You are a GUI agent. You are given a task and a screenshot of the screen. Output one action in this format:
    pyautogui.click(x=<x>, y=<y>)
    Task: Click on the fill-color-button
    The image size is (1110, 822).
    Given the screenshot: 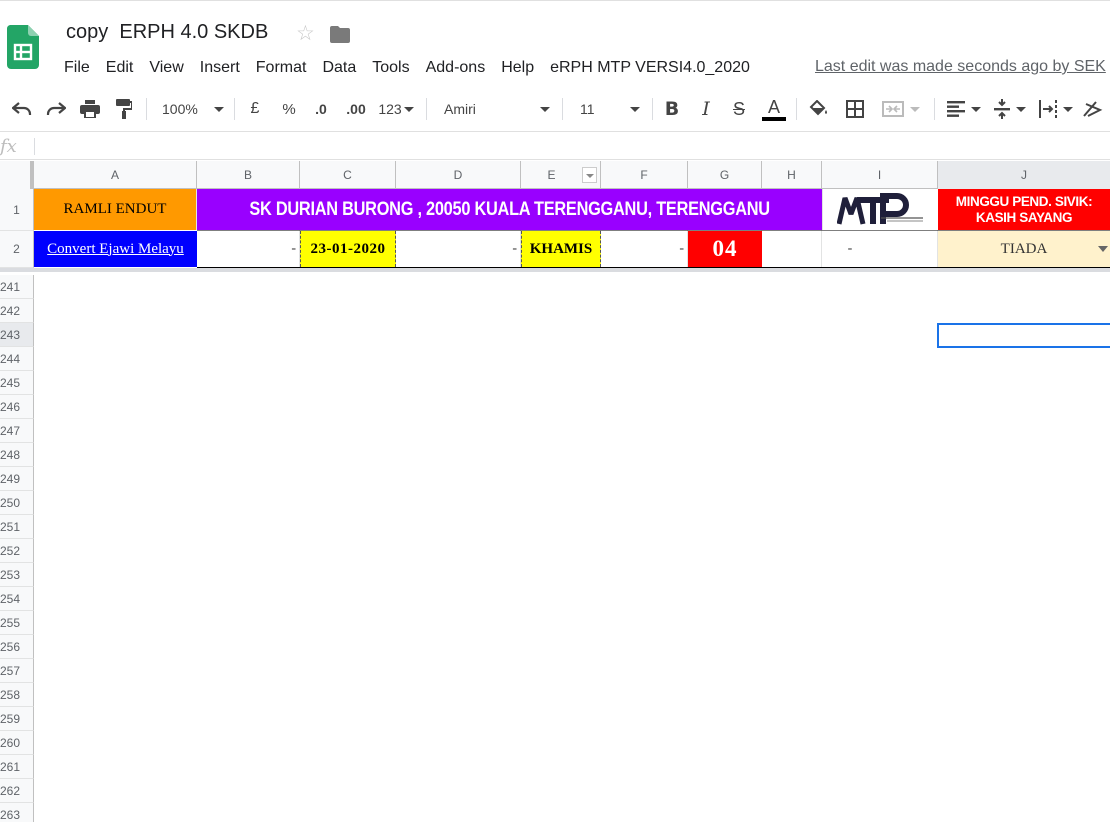 What is the action you would take?
    pyautogui.click(x=819, y=109)
    